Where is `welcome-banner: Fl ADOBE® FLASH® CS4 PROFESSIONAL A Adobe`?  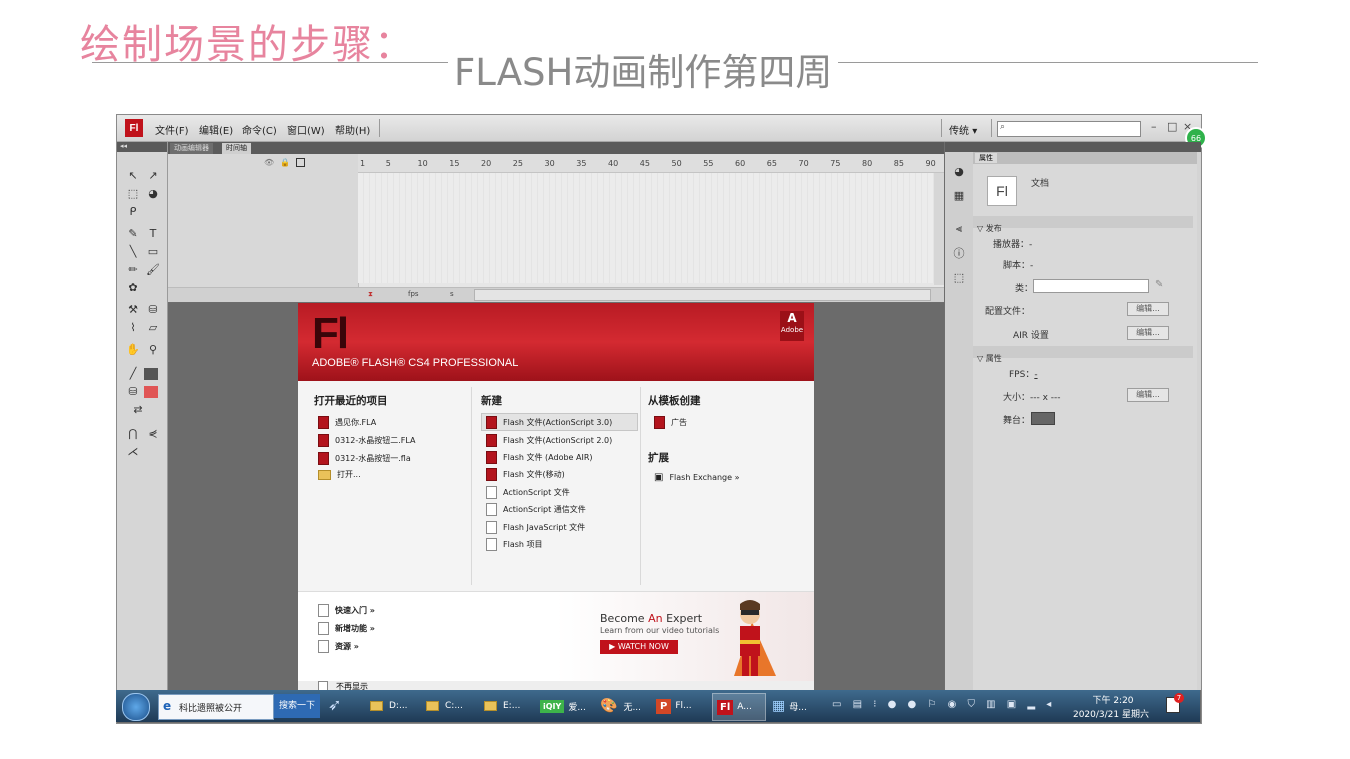
welcome-banner: Fl ADOBE® FLASH® CS4 PROFESSIONAL A Adobe is located at coordinates (556, 342).